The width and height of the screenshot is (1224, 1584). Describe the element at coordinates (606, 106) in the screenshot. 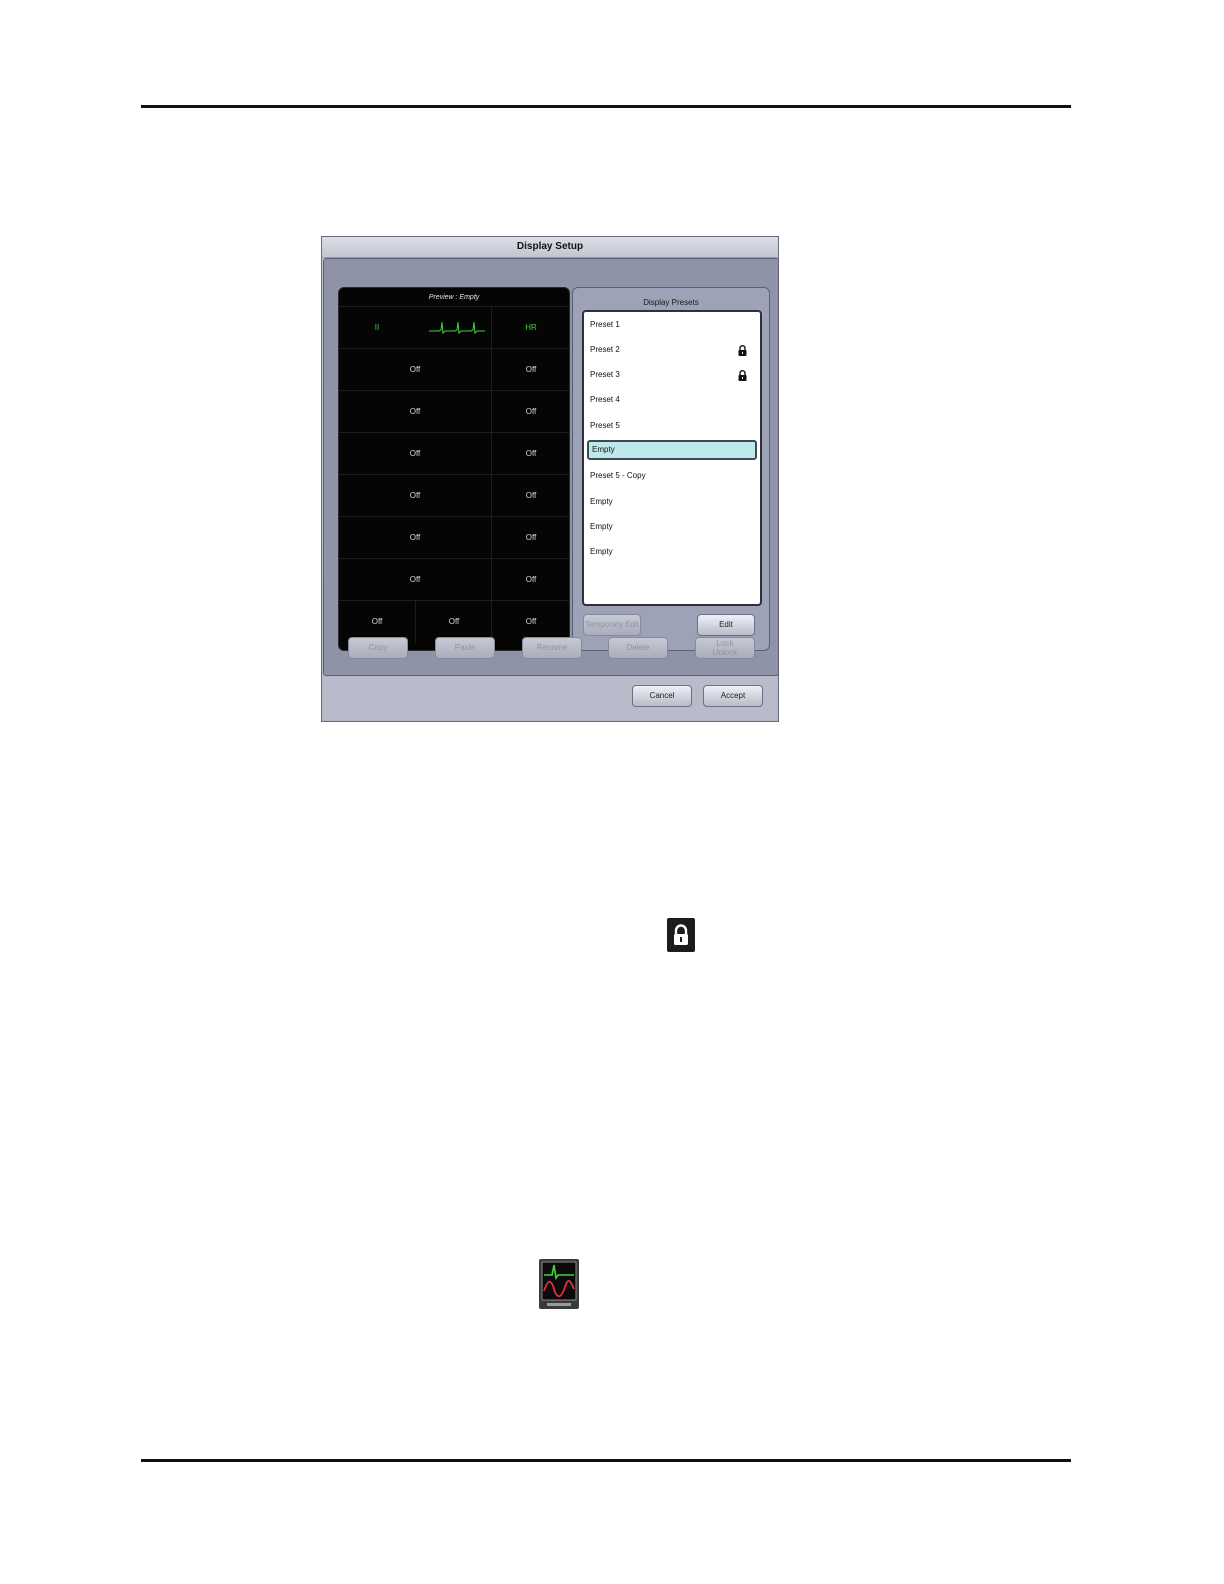

I see `header-rule` at that location.